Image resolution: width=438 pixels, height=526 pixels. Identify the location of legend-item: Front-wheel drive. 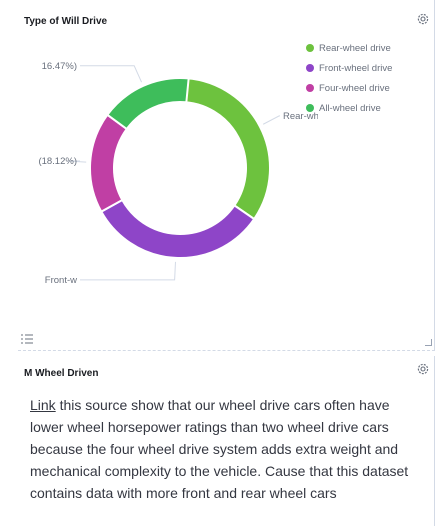
(349, 68).